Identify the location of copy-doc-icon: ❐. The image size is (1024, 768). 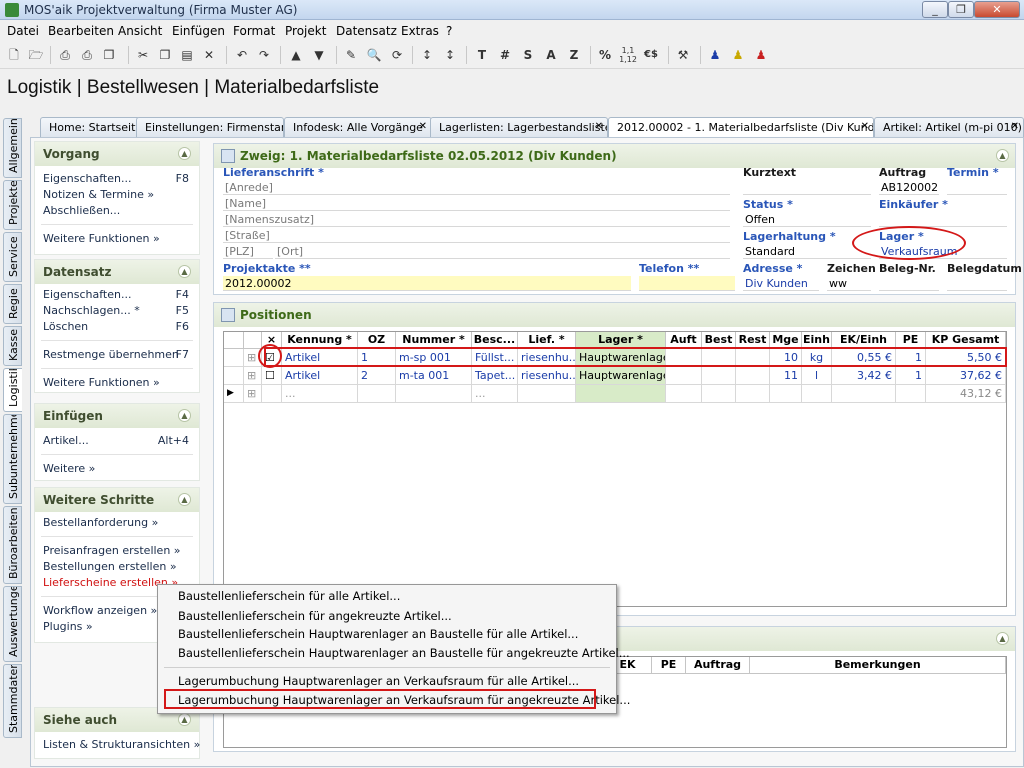
(109, 55).